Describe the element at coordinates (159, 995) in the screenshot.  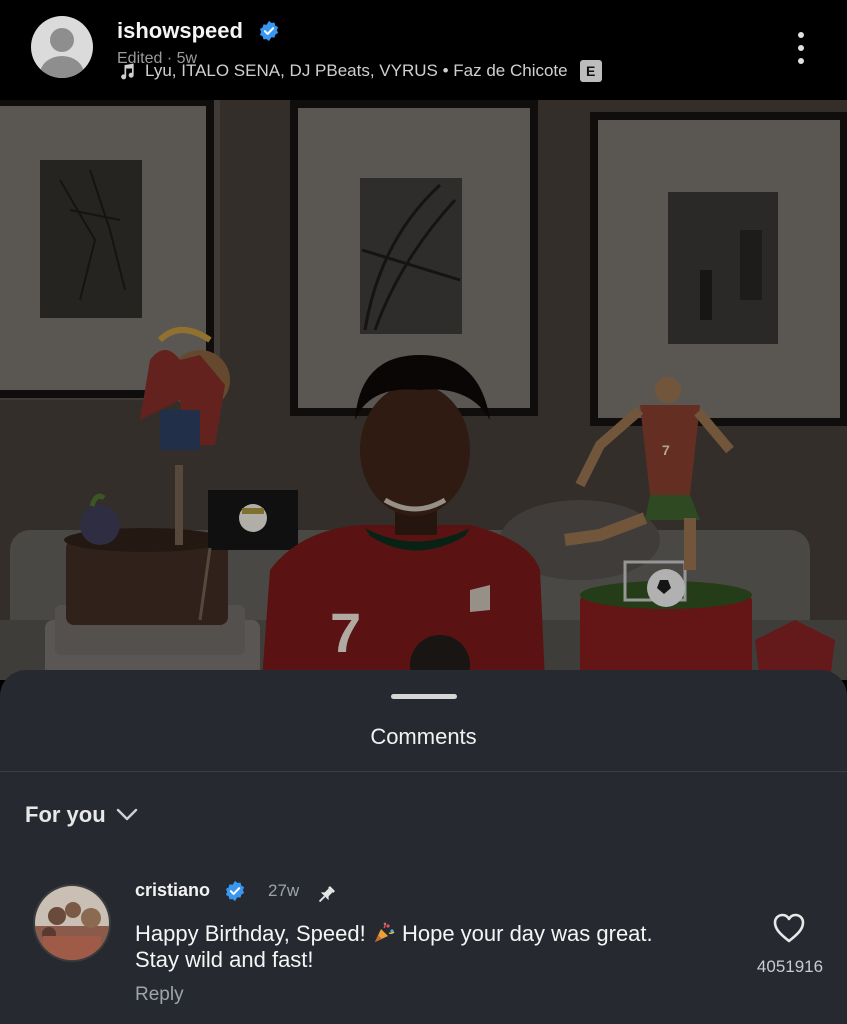
I see `reply-button: Reply` at that location.